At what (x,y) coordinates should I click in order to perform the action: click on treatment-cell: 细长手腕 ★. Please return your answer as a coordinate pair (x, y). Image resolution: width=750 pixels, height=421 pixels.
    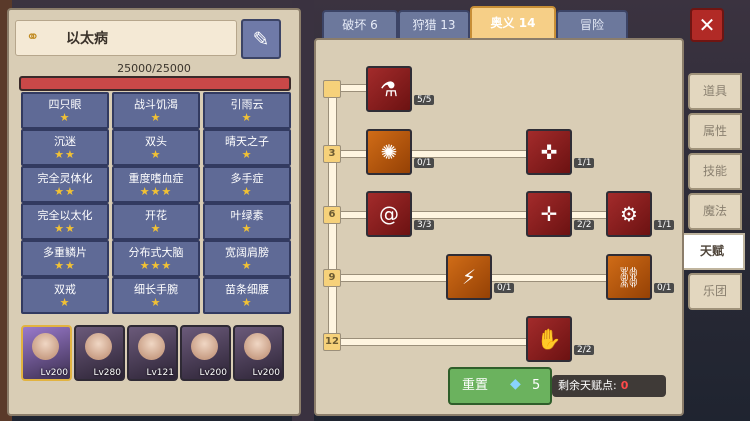
    Looking at the image, I should click on (156, 295).